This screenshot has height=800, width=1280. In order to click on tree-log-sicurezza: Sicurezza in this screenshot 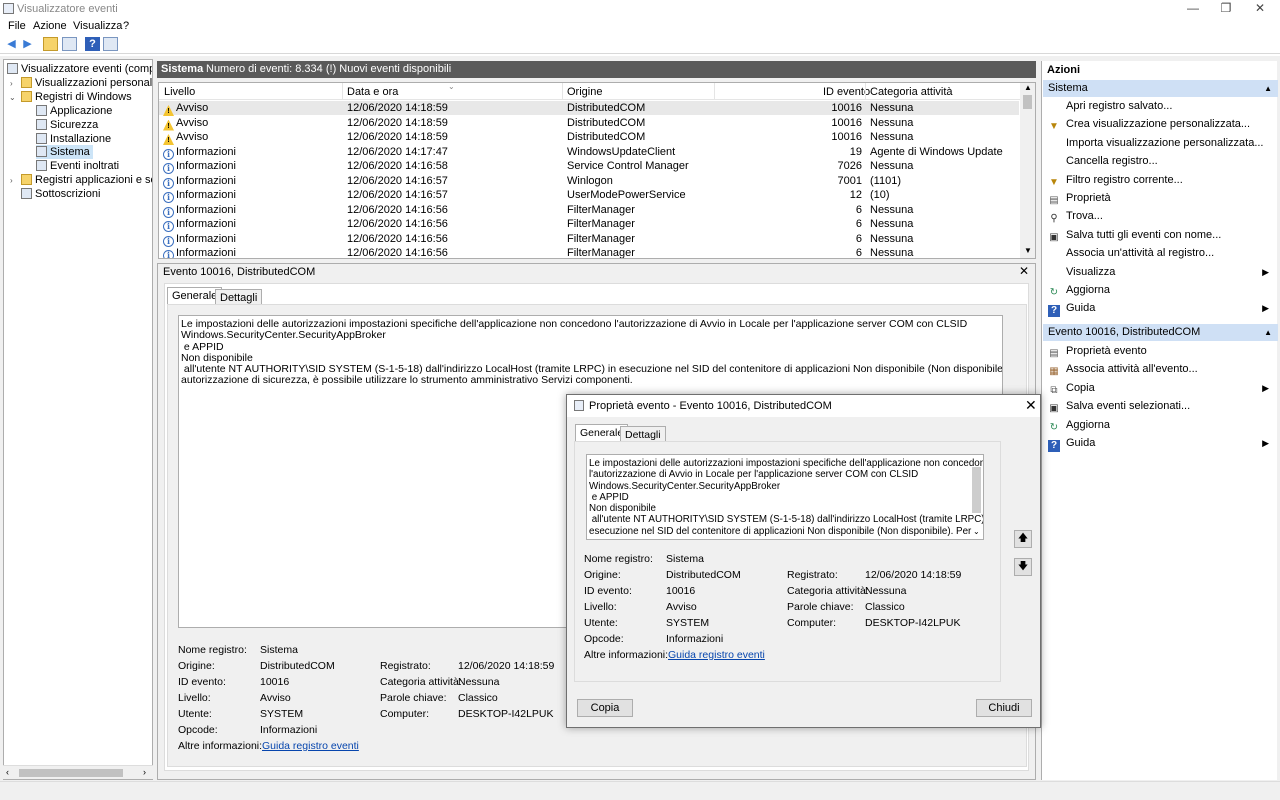, I will do `click(67, 125)`.